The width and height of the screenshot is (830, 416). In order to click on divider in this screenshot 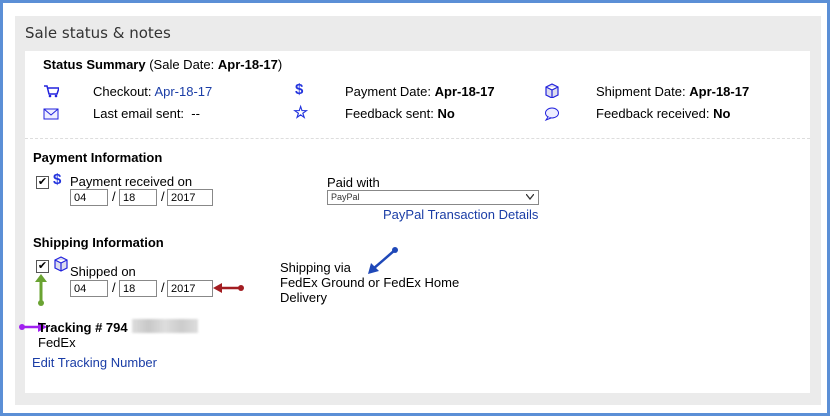, I will do `click(417, 138)`.